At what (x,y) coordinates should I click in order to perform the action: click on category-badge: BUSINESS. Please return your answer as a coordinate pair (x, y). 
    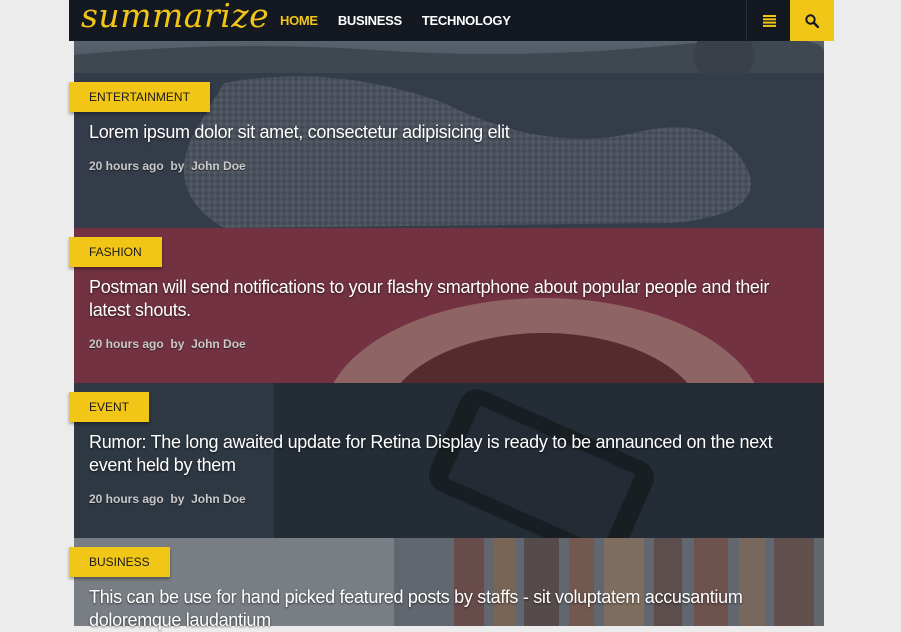
    Looking at the image, I should click on (119, 562).